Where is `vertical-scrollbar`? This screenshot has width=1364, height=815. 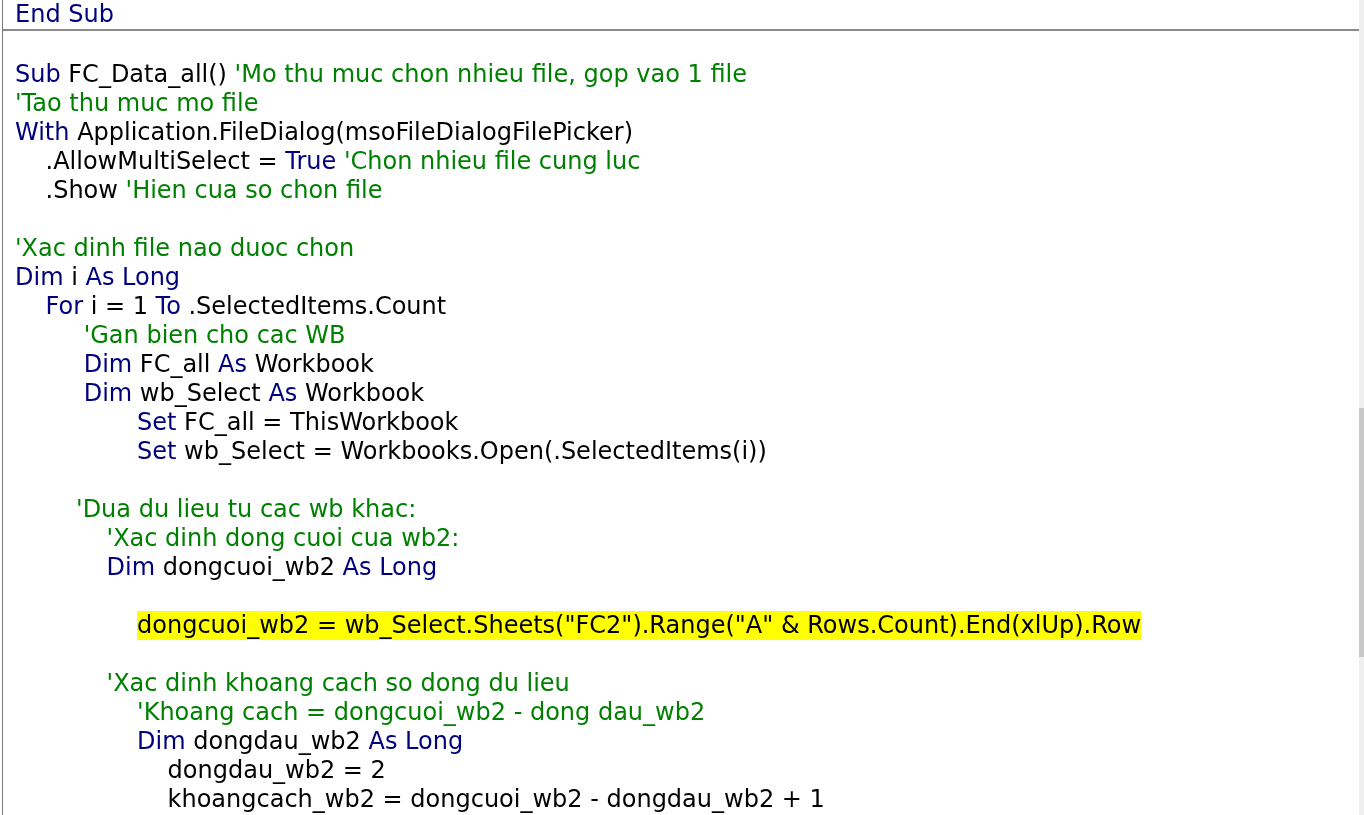 vertical-scrollbar is located at coordinates (1361, 407).